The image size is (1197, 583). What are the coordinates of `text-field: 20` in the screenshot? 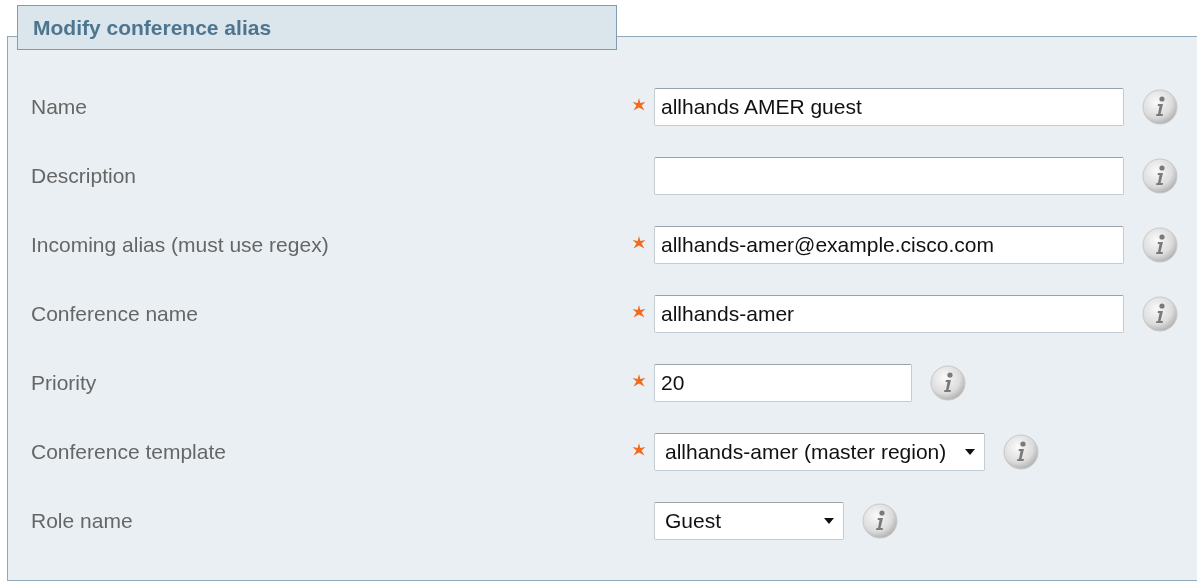 It's located at (783, 382).